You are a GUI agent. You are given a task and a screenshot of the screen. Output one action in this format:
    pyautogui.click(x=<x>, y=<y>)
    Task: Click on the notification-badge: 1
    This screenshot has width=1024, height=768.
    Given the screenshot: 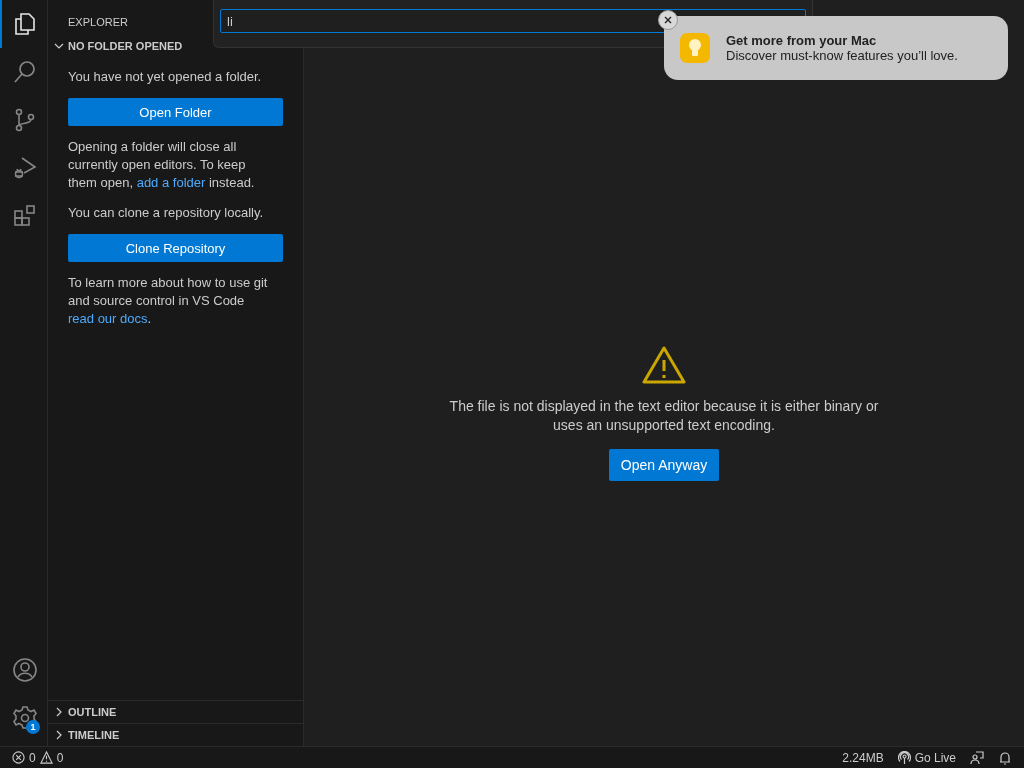 What is the action you would take?
    pyautogui.click(x=33, y=727)
    